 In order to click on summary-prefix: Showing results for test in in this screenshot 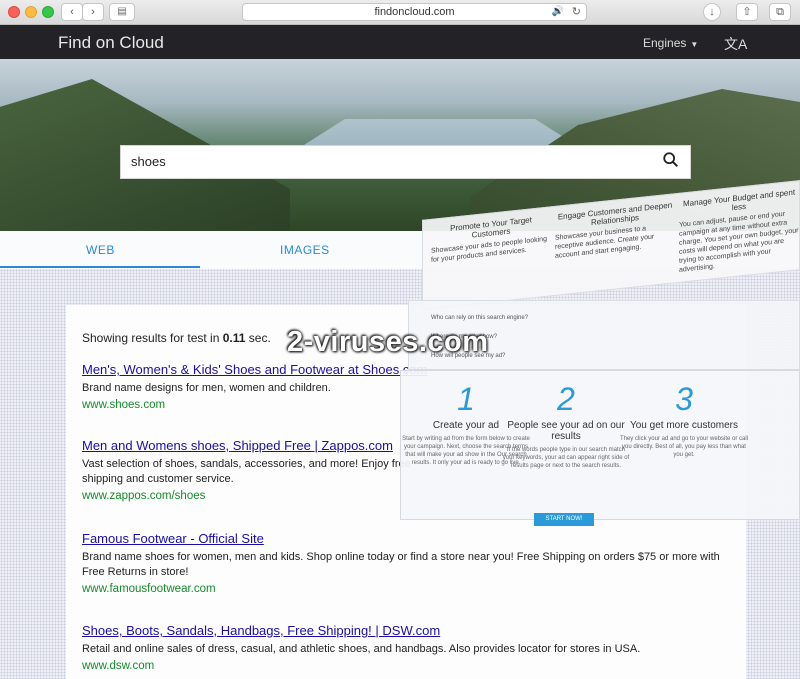, I will do `click(152, 338)`.